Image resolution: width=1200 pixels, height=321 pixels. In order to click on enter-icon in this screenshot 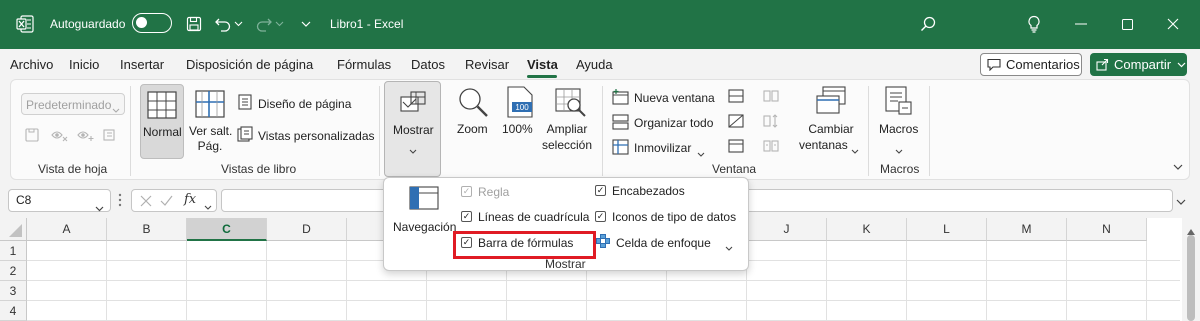, I will do `click(166, 202)`.